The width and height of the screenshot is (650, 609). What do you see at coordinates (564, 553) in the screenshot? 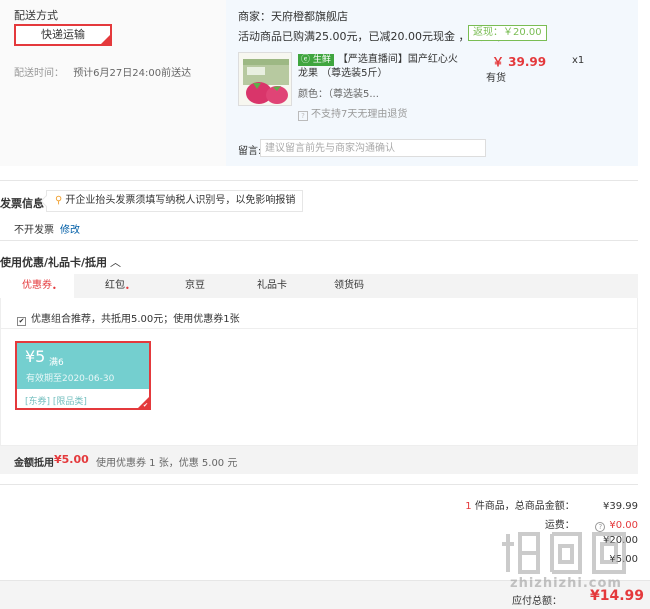
I see `site-watermark-logo` at bounding box center [564, 553].